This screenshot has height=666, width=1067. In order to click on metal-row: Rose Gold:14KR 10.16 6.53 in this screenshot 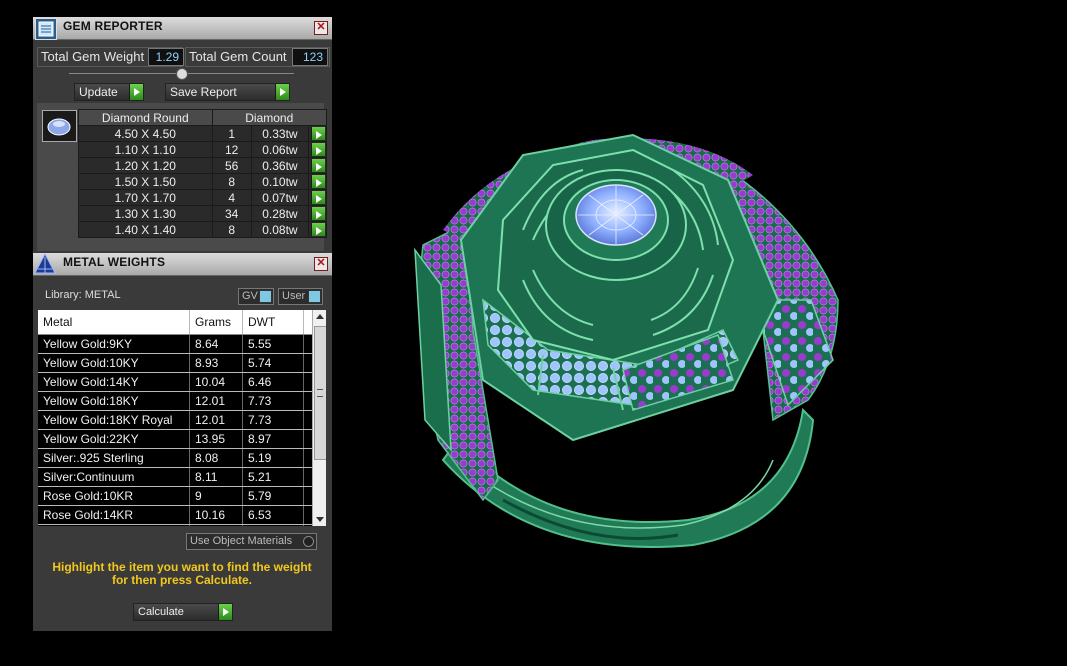, I will do `click(177, 515)`.